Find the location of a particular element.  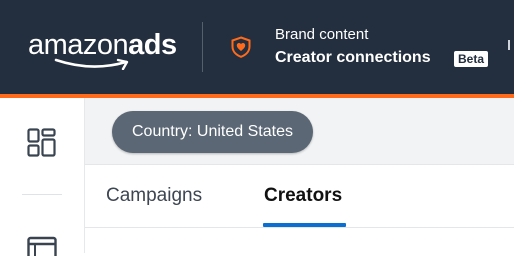

active-tab-indicator is located at coordinates (304, 225).